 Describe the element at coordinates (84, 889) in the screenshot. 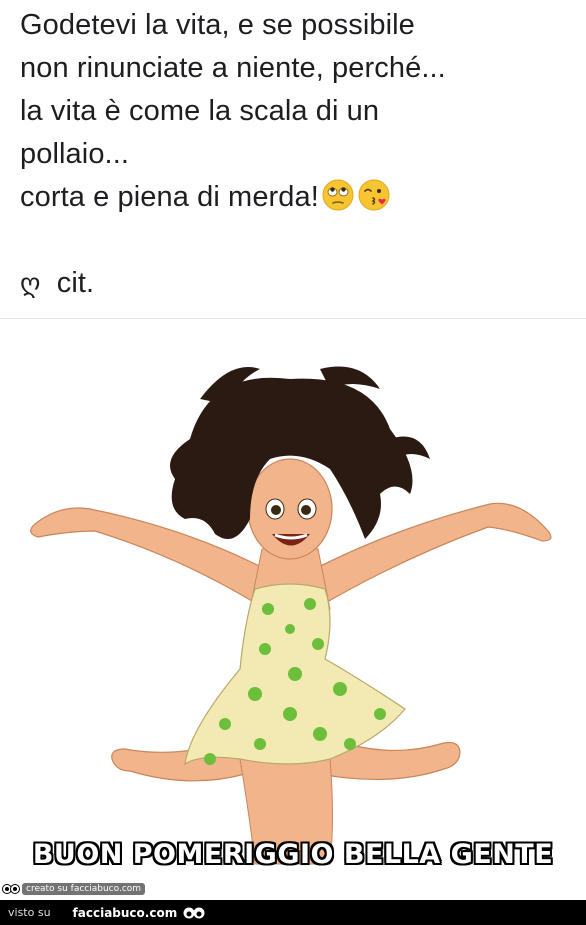

I see `creato-text: creato su facciabuco.com` at that location.